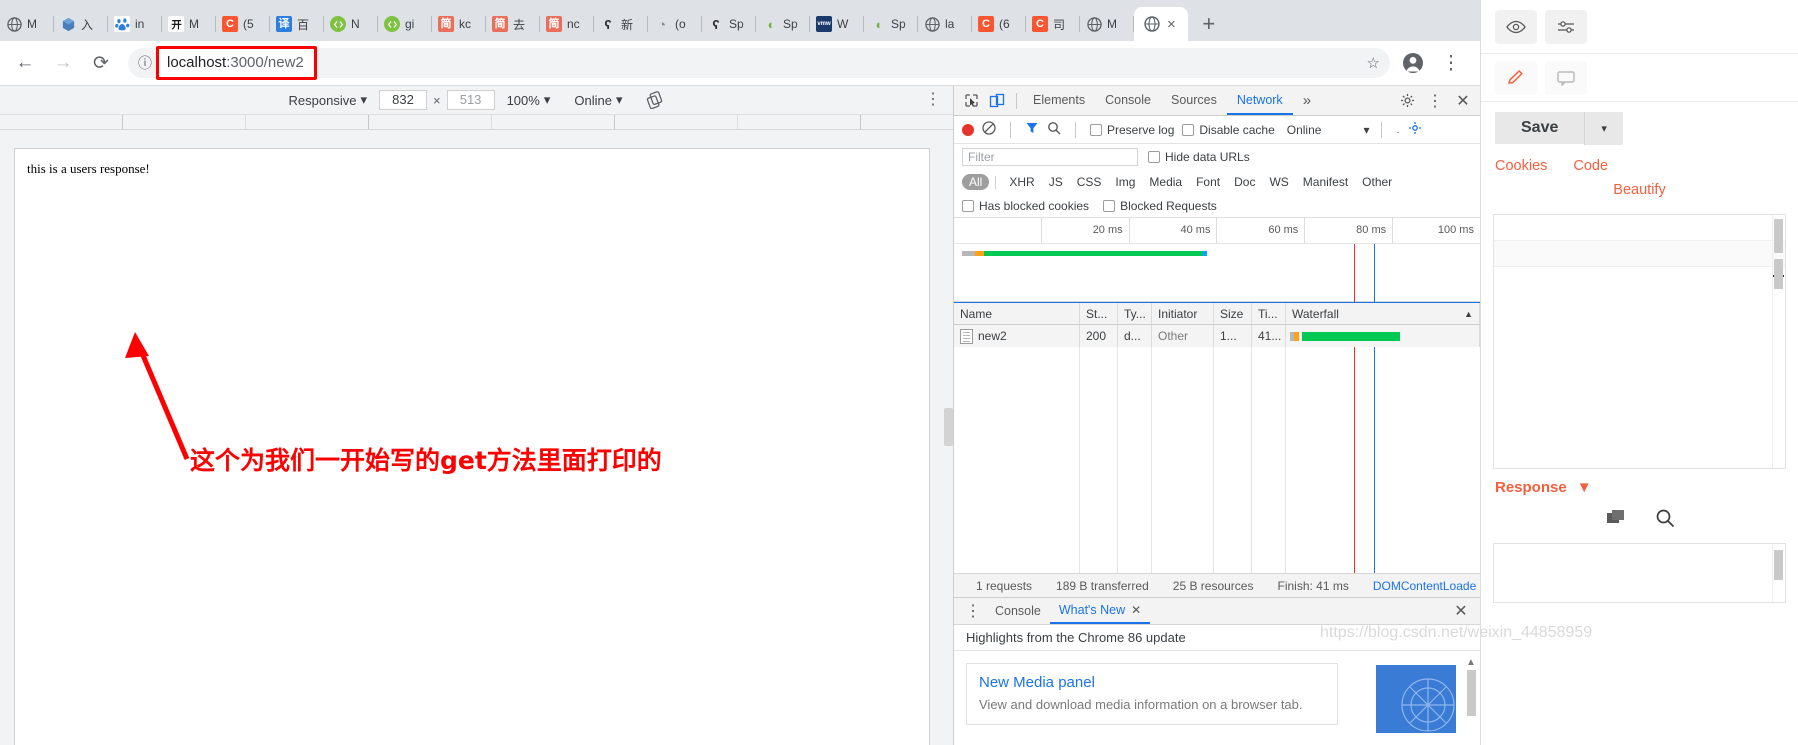 The height and width of the screenshot is (745, 1798). Describe the element at coordinates (1516, 77) in the screenshot. I see `pencil-icon` at that location.